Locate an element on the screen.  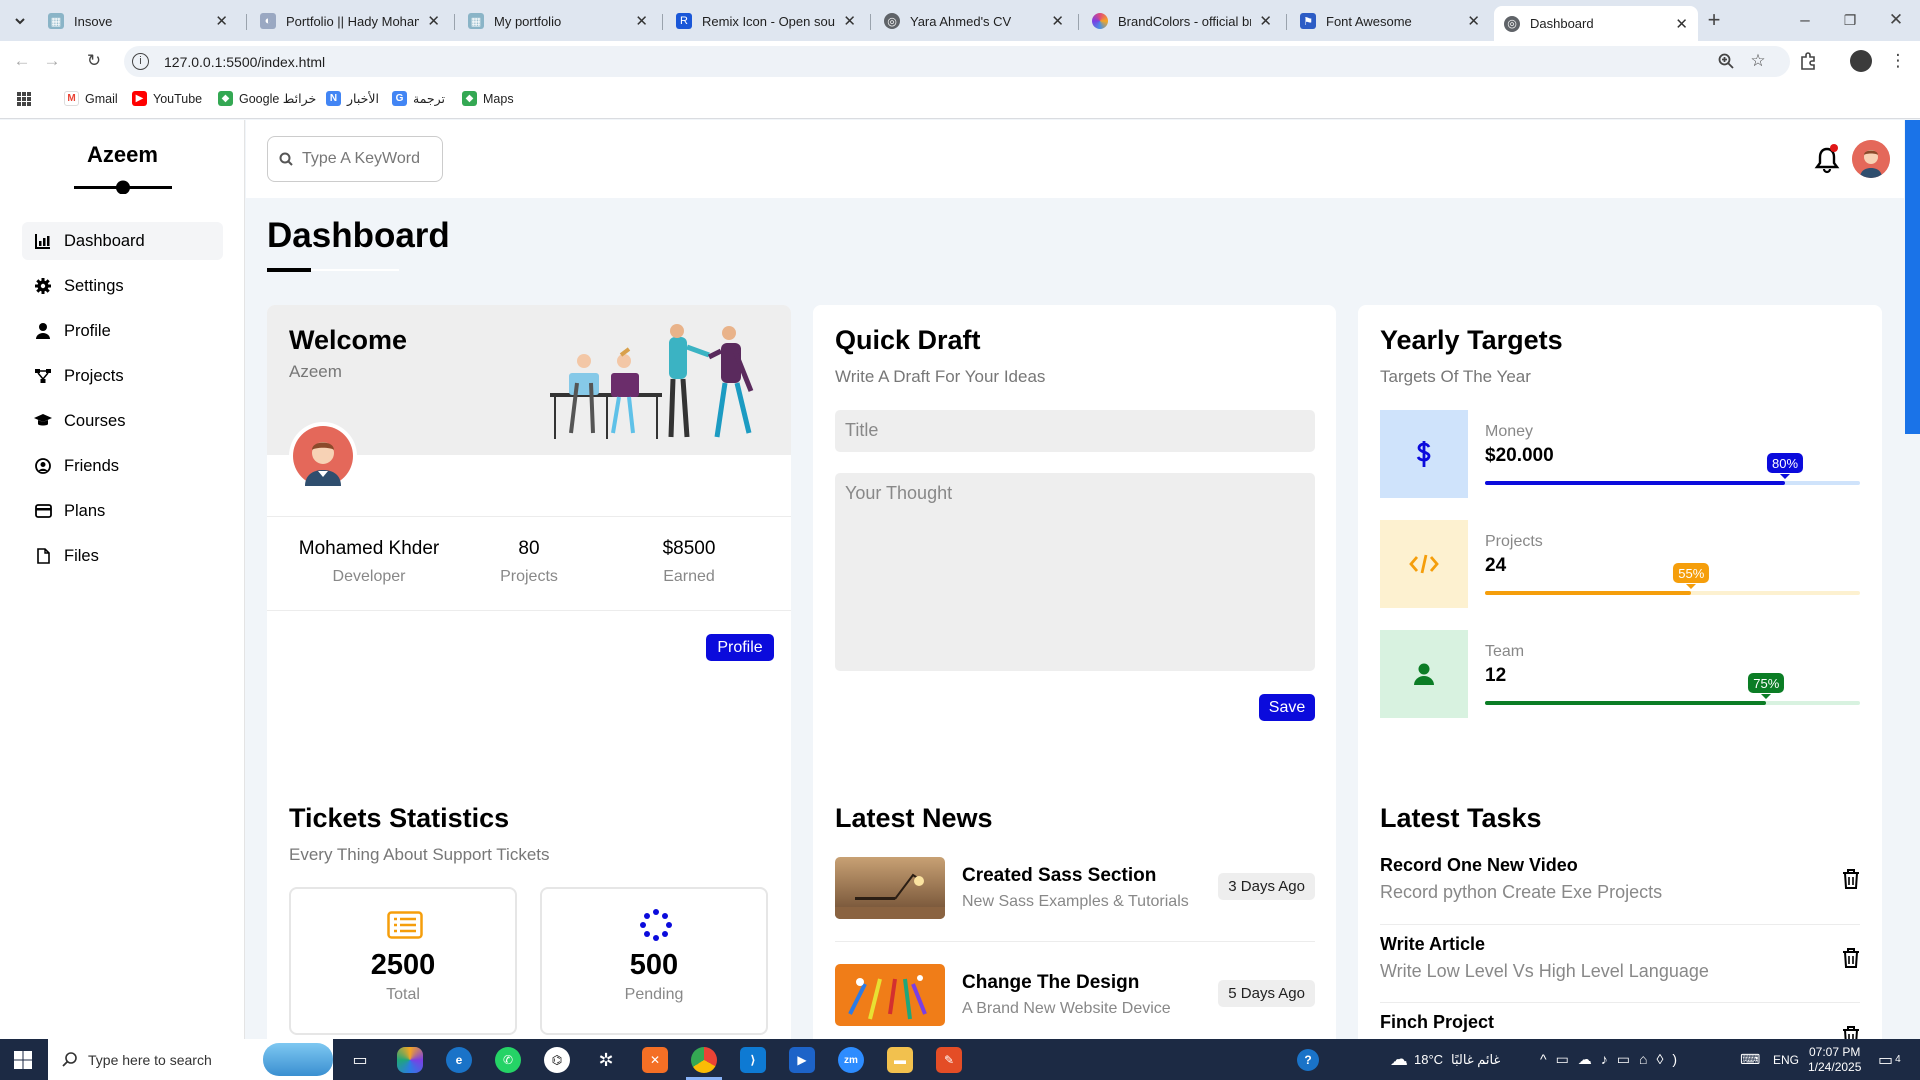
draft-title: Quick Draft is located at coordinates (908, 340).